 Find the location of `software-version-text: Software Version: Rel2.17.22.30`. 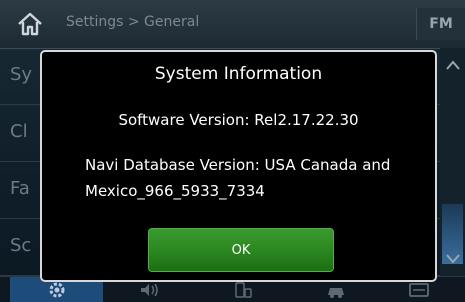

software-version-text: Software Version: Rel2.17.22.30 is located at coordinates (238, 120).